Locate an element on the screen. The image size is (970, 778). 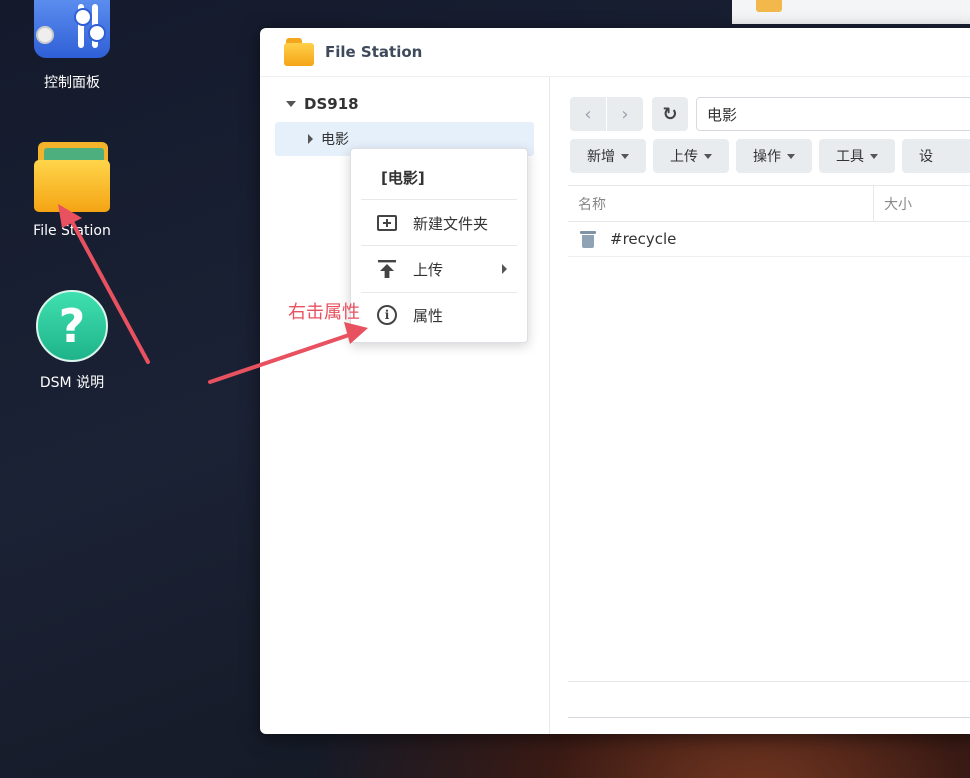
tools-button: 工具 is located at coordinates (857, 156).